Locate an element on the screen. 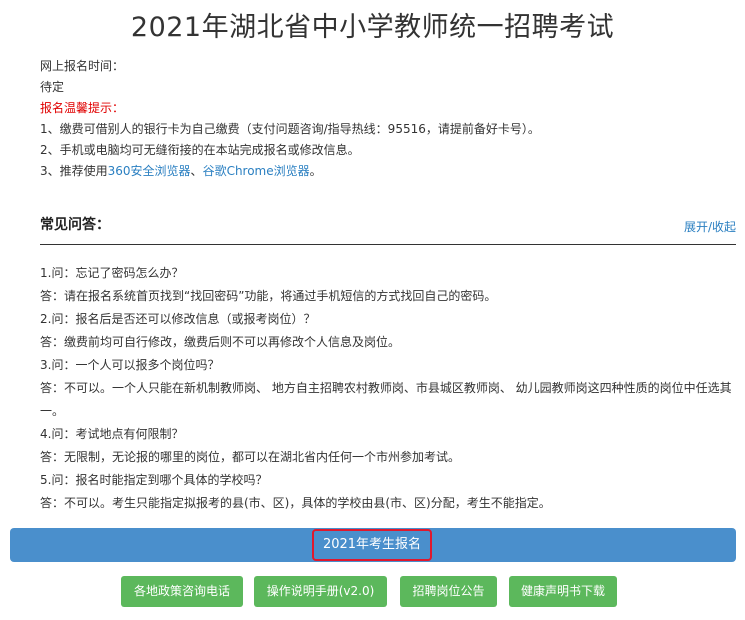 This screenshot has height=620, width=745. registration-time-value: 待定 is located at coordinates (52, 87).